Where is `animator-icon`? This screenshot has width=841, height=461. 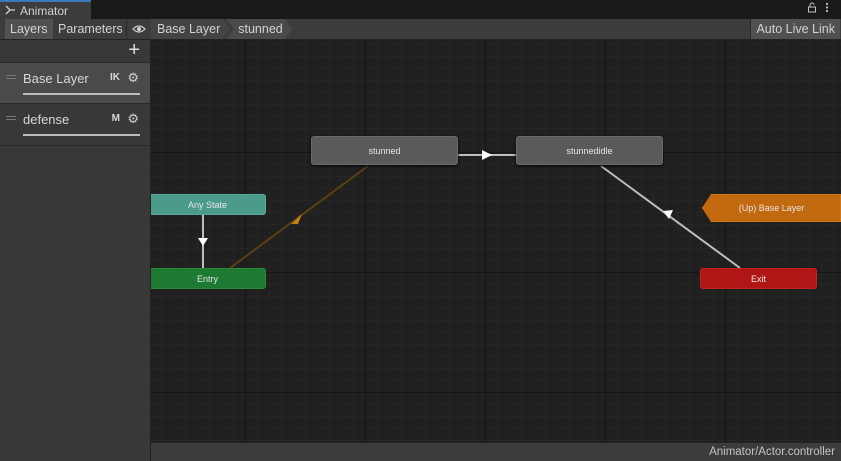 animator-icon is located at coordinates (10, 11).